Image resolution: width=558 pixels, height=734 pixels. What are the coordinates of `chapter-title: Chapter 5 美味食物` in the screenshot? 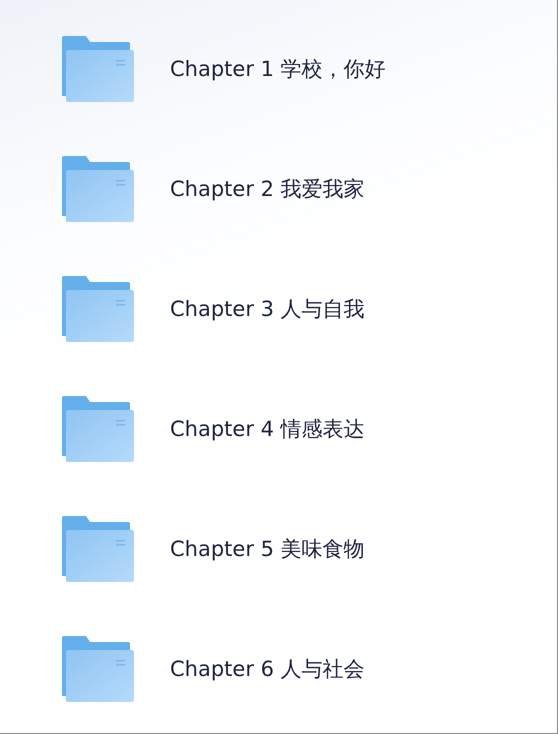 It's located at (267, 549).